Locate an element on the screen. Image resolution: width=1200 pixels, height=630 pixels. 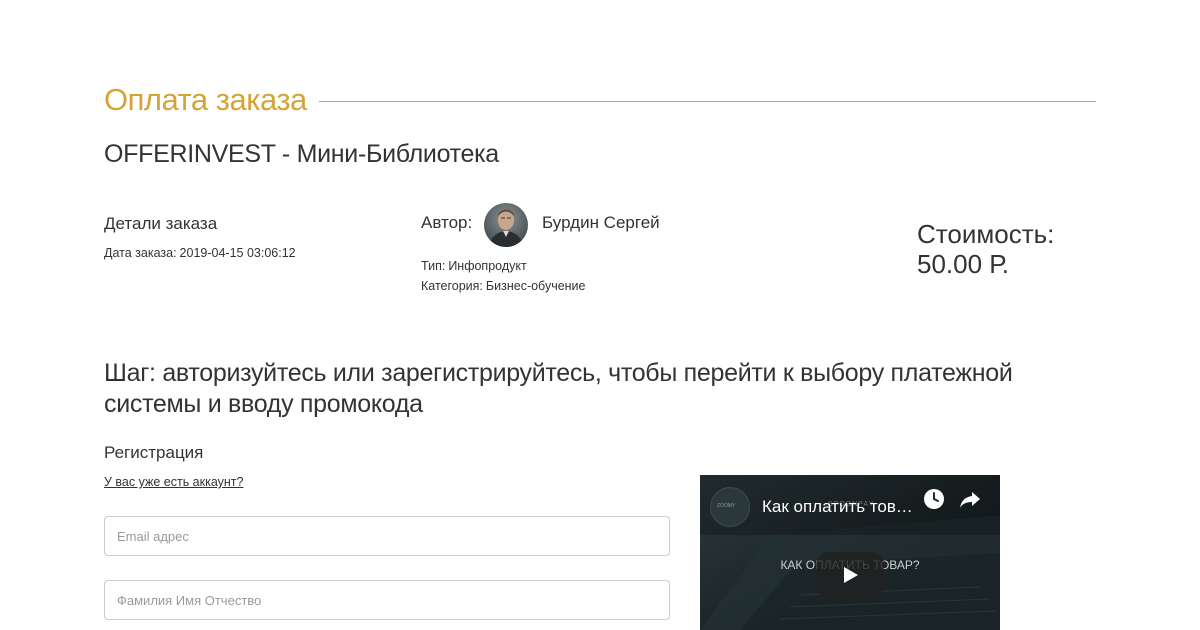
share-icon is located at coordinates (970, 499).